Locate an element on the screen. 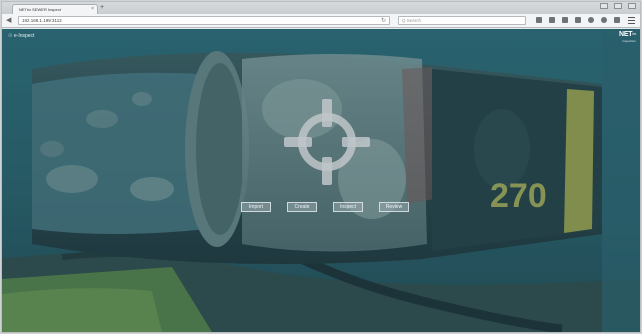 Image resolution: width=642 pixels, height=334 pixels. navigation-bar: ◀ 192.168.1.199:3112 ↻ Q Search is located at coordinates (321, 21).